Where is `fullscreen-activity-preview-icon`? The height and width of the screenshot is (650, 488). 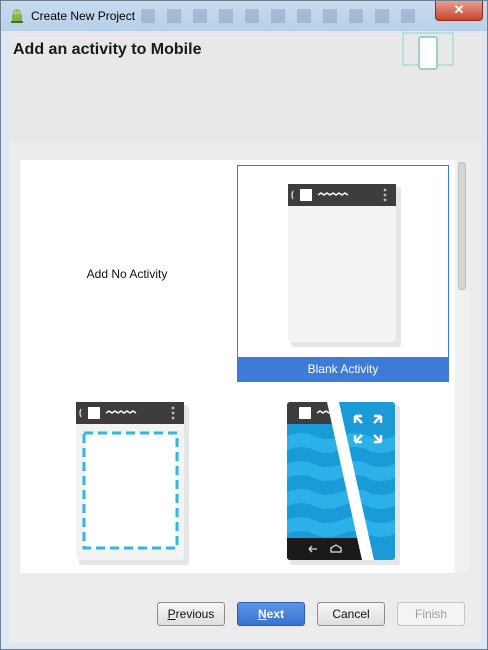
fullscreen-activity-preview-icon is located at coordinates (343, 483).